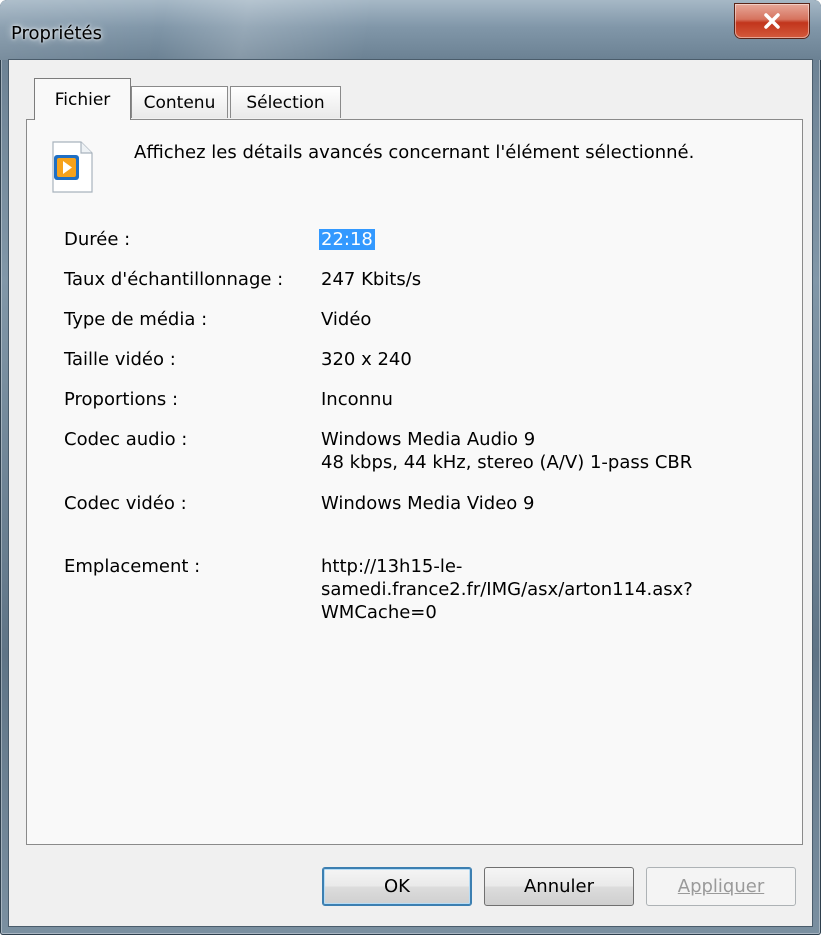  Describe the element at coordinates (97, 239) in the screenshot. I see `label-duree: Durée :` at that location.